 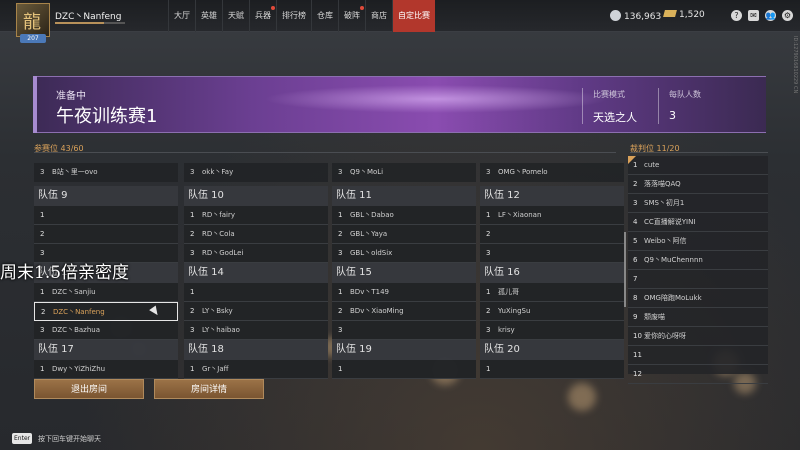 What do you see at coordinates (635, 298) in the screenshot?
I see `referee-number: 8` at bounding box center [635, 298].